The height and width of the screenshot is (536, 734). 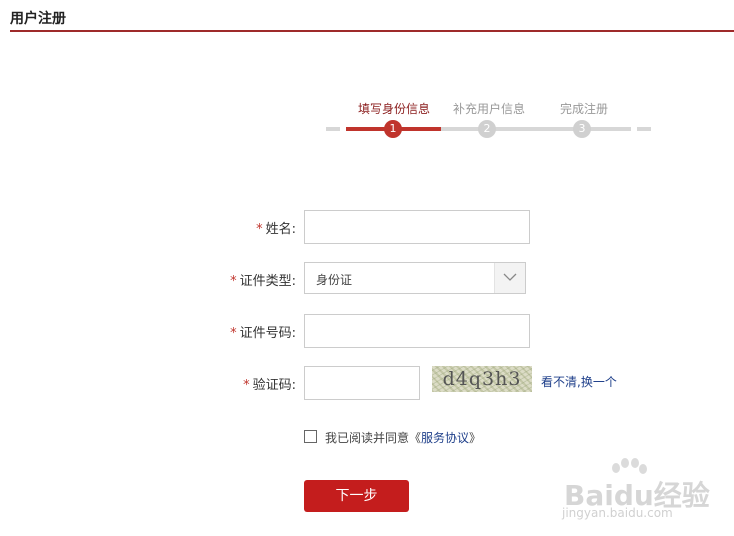 I want to click on id-type-selected-value: 身份证, so click(x=334, y=280).